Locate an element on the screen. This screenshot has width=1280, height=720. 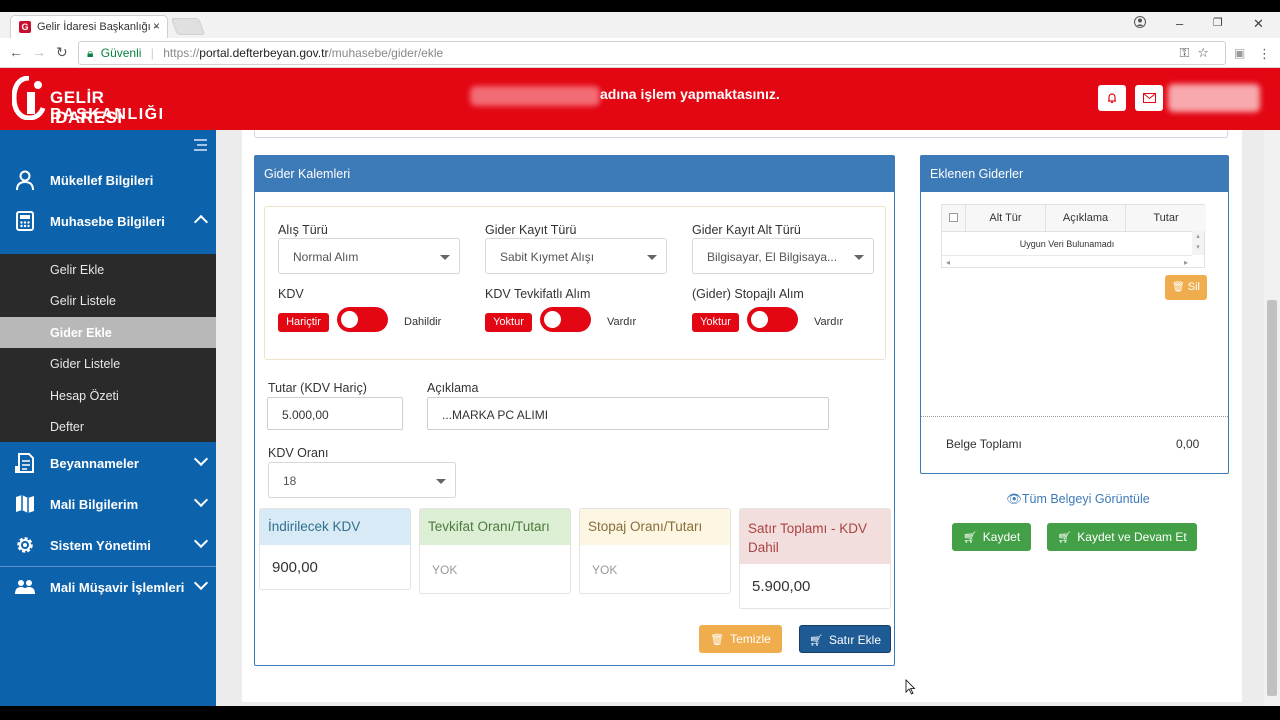
kdv-tevkifatli-toggle is located at coordinates (565, 319).